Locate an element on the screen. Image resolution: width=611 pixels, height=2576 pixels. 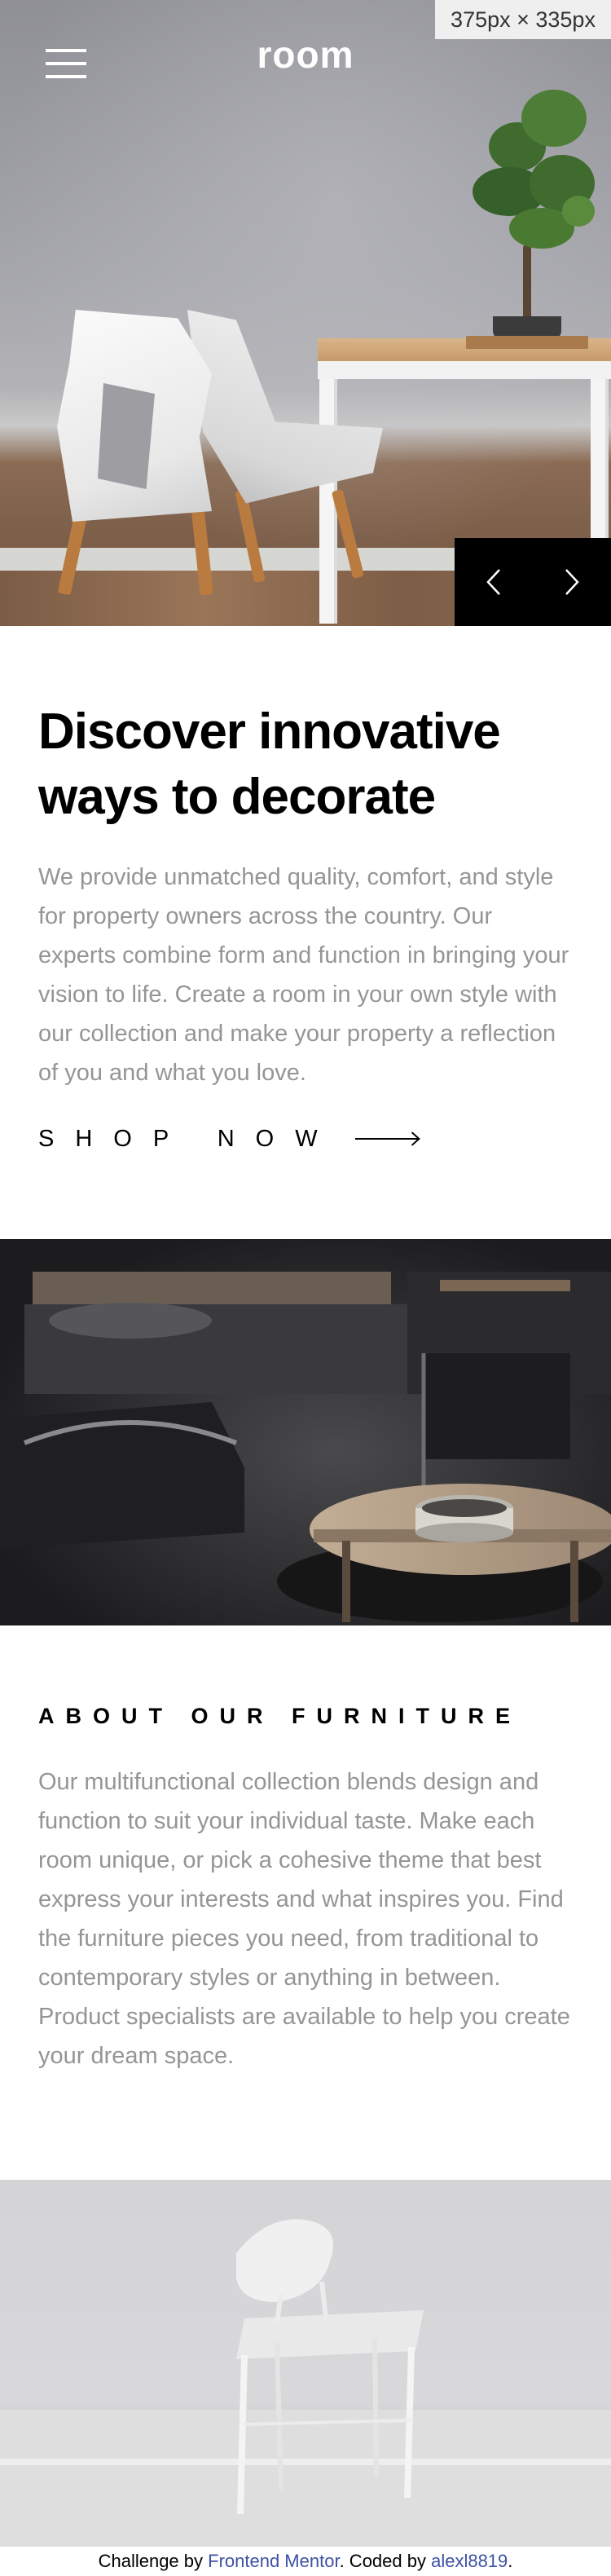
shop-now-link: SHOP NOW is located at coordinates (229, 1139).